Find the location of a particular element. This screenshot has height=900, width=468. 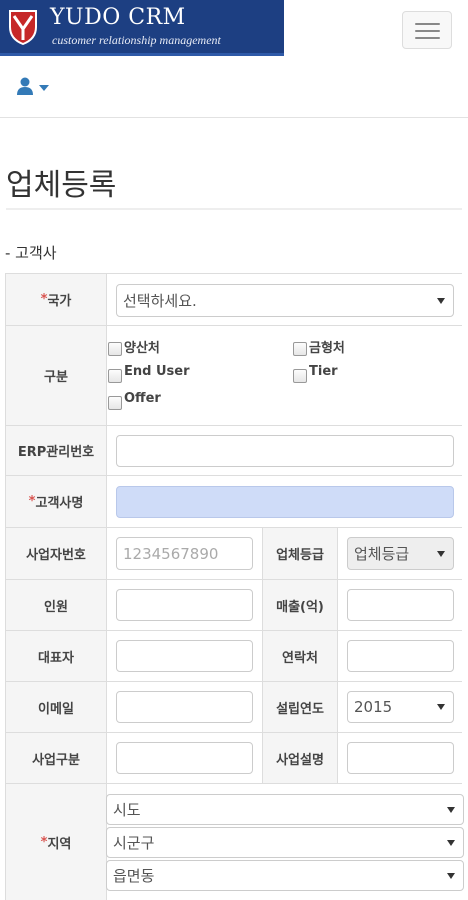

erp-label: ERP관리번호 is located at coordinates (56, 451).